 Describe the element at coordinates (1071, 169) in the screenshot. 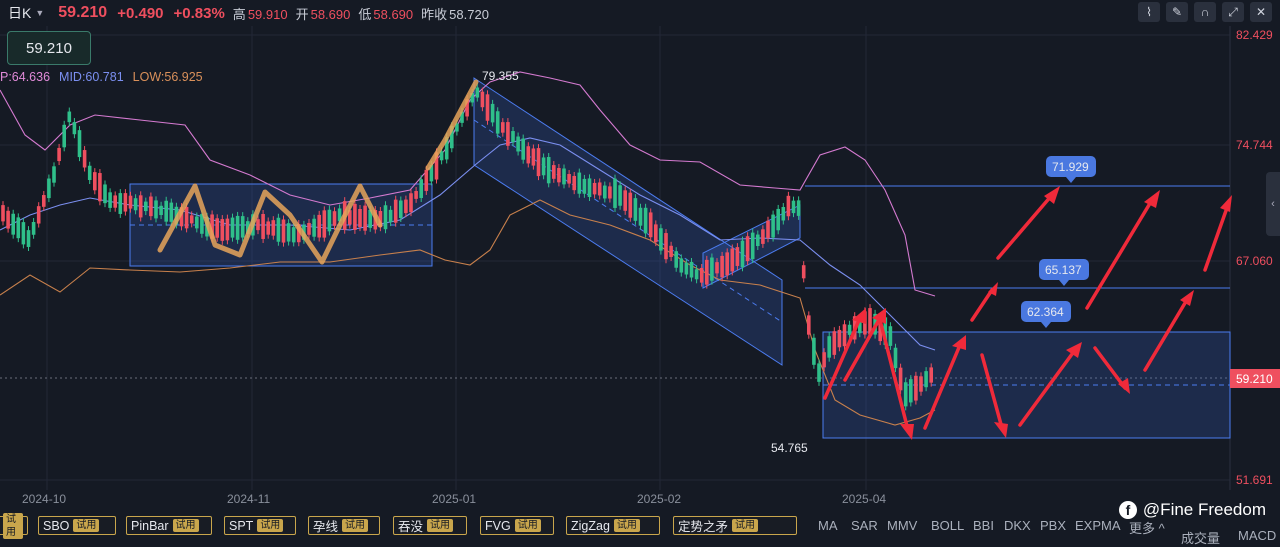

I see `target-tag-1: 71.929` at that location.